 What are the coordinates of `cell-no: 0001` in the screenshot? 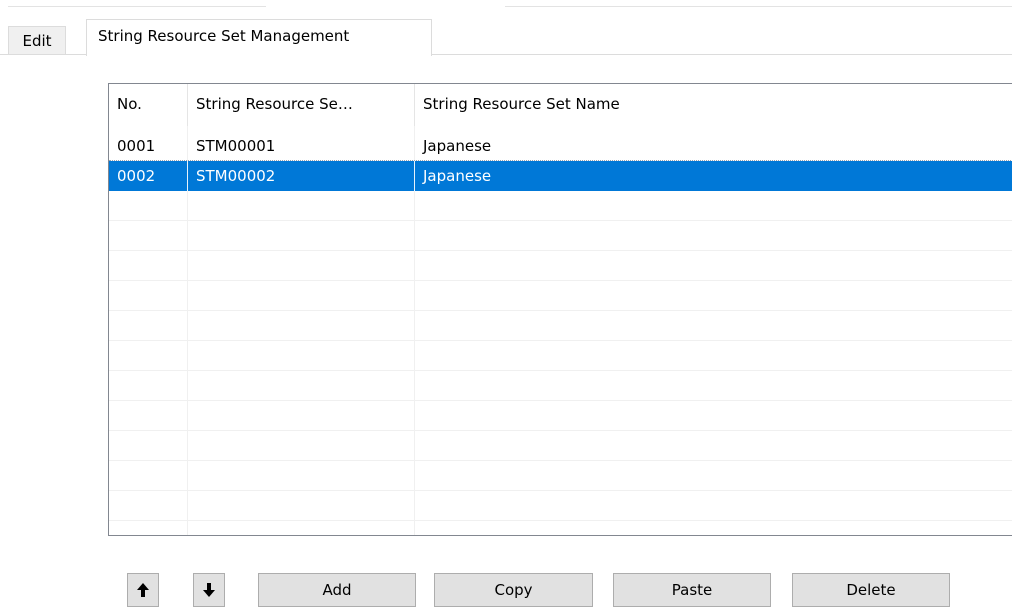 It's located at (136, 146).